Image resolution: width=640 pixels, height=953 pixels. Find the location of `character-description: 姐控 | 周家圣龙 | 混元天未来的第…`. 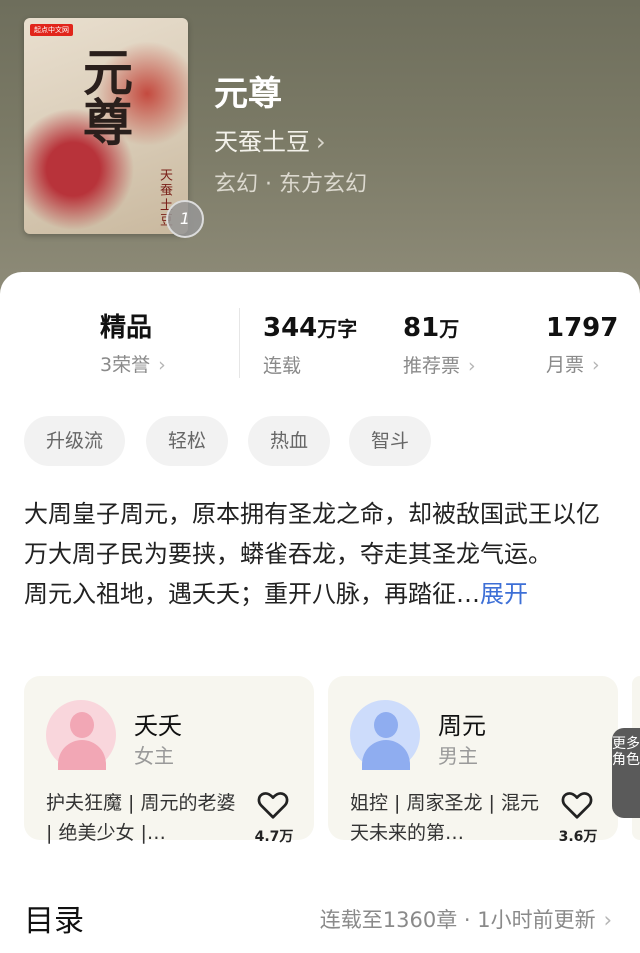

character-description: 姐控 | 周家圣龙 | 混元天未来的第… is located at coordinates (444, 818).